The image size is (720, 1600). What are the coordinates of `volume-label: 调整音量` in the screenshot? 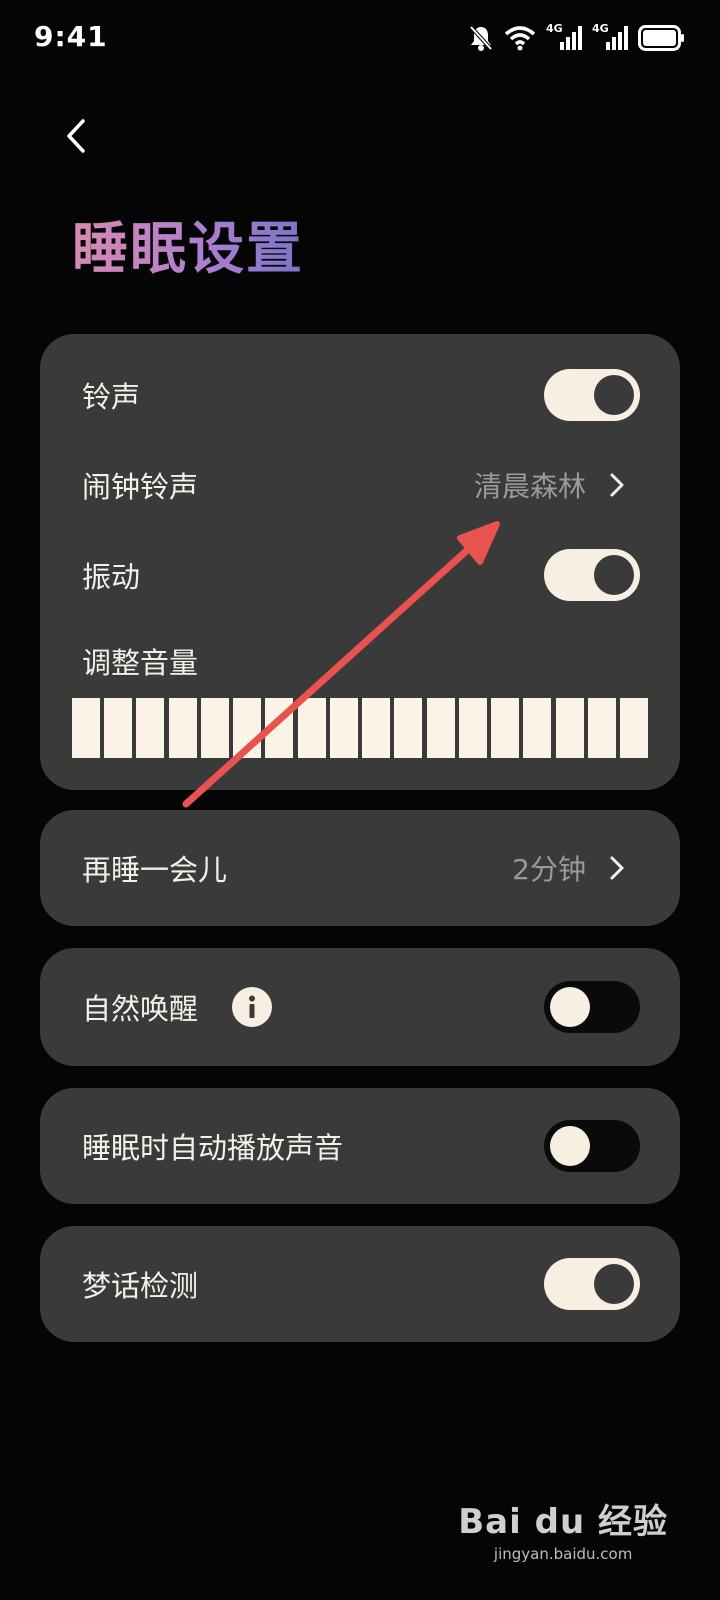 It's located at (140, 663).